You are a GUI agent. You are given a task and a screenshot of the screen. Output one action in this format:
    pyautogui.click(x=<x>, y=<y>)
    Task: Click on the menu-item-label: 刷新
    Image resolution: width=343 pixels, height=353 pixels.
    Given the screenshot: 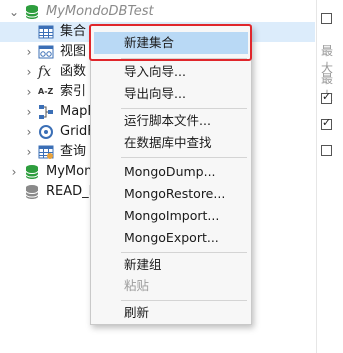 What is the action you would take?
    pyautogui.click(x=137, y=312)
    